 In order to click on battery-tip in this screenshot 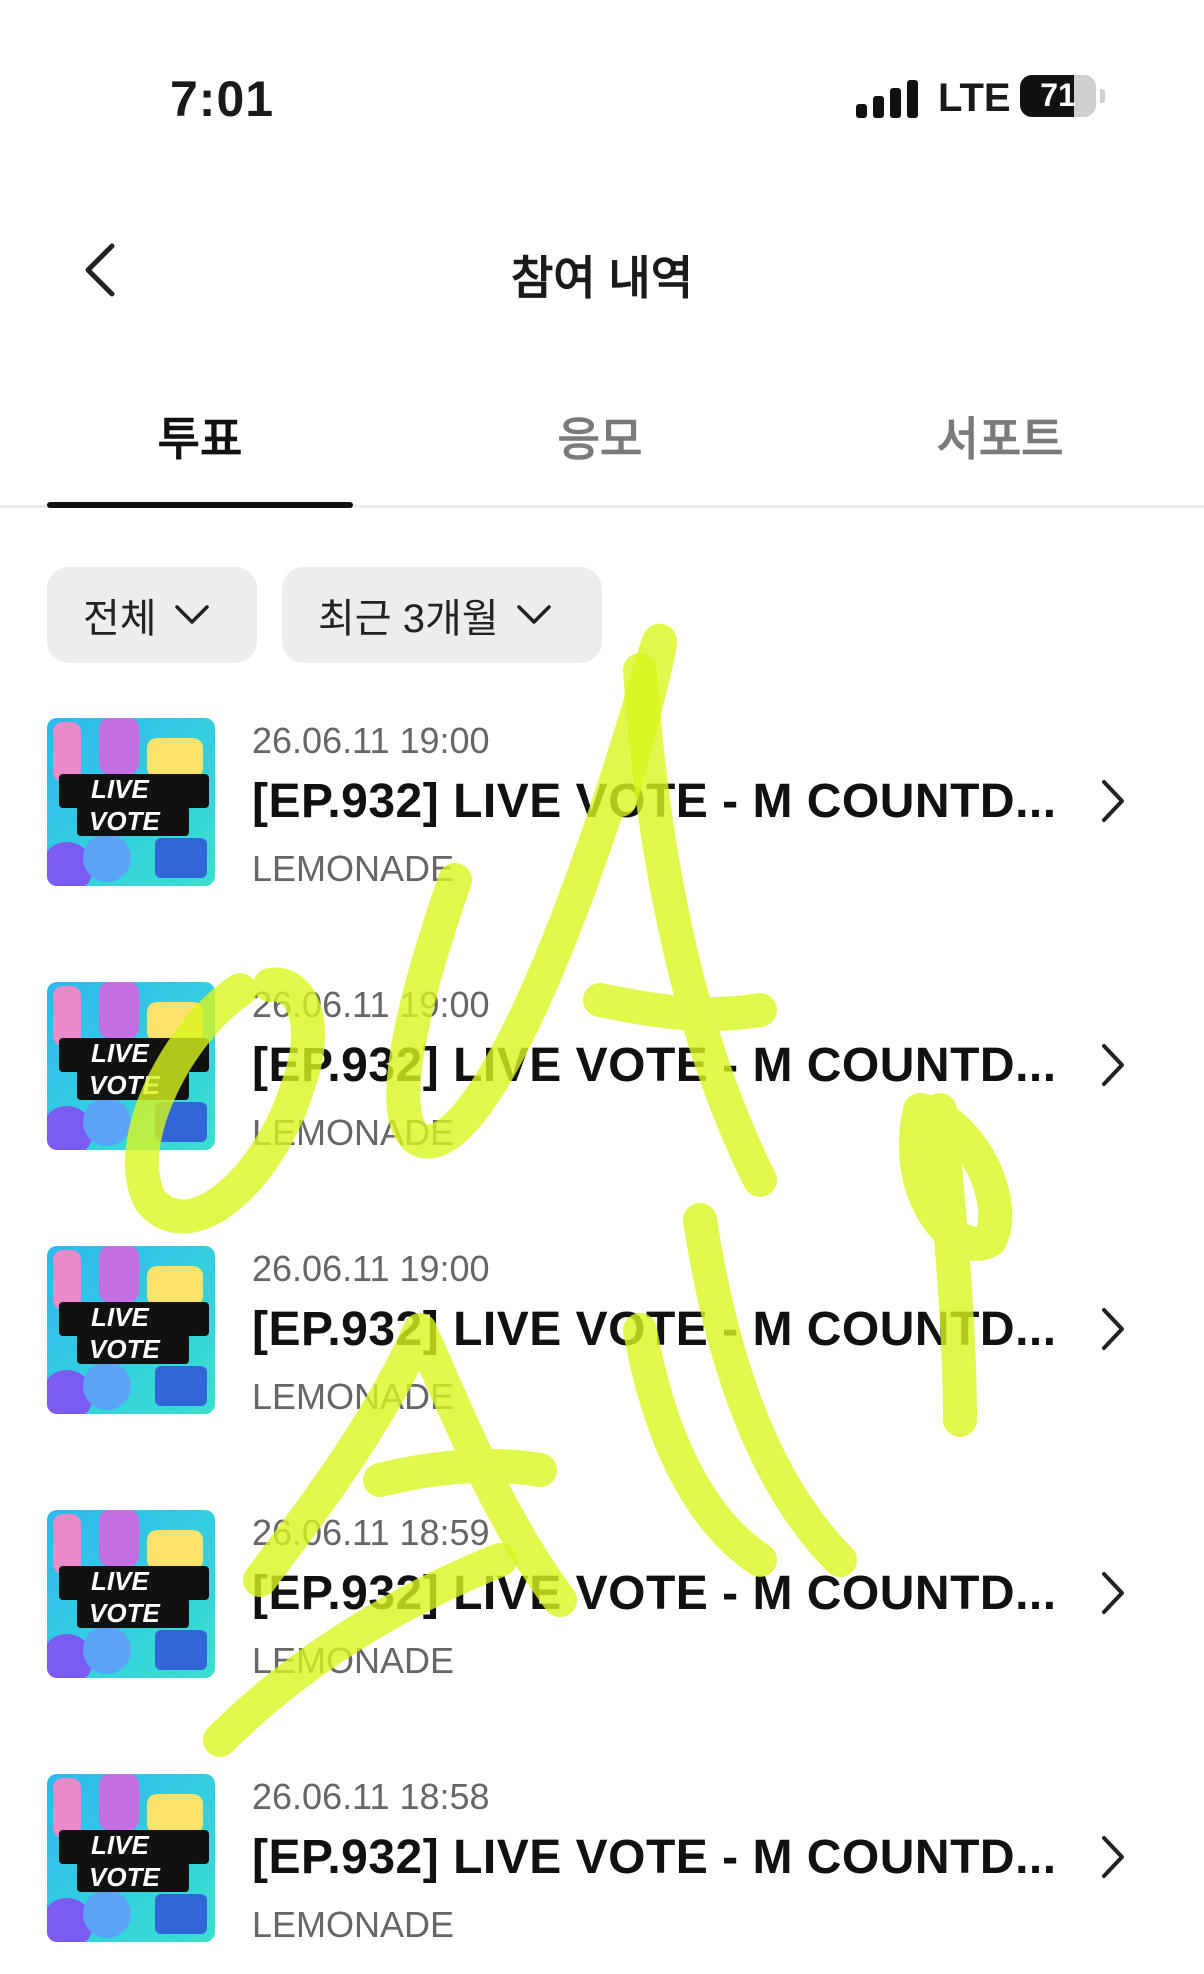, I will do `click(1102, 96)`.